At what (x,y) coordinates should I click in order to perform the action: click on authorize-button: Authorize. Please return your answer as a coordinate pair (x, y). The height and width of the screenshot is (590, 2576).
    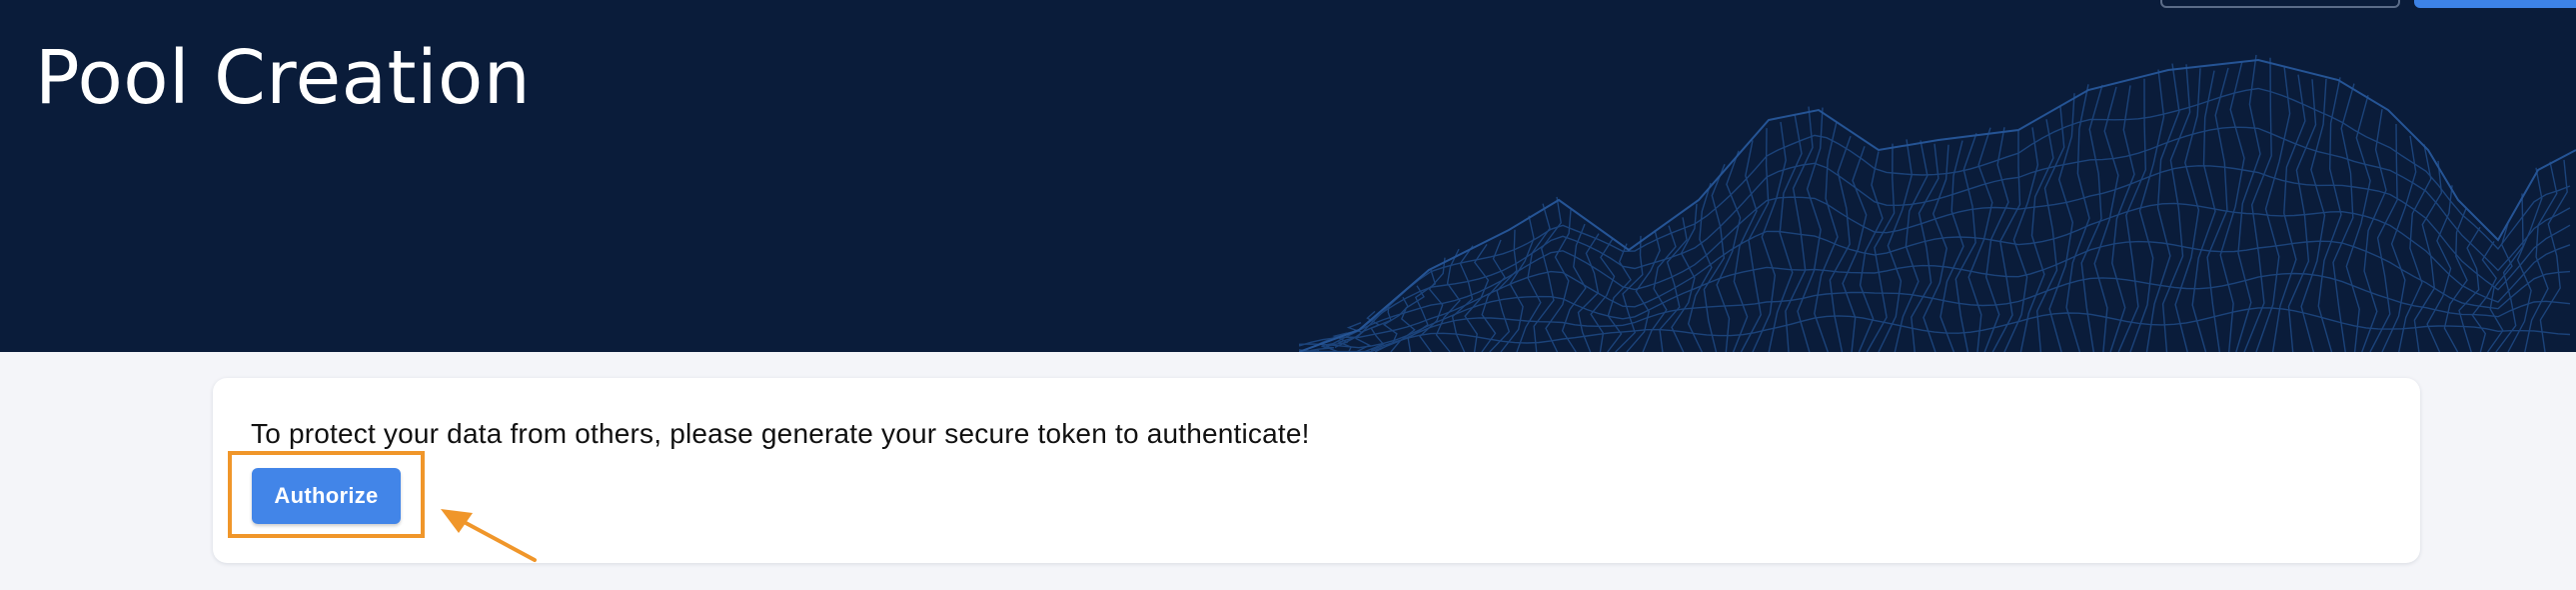
    Looking at the image, I should click on (326, 496).